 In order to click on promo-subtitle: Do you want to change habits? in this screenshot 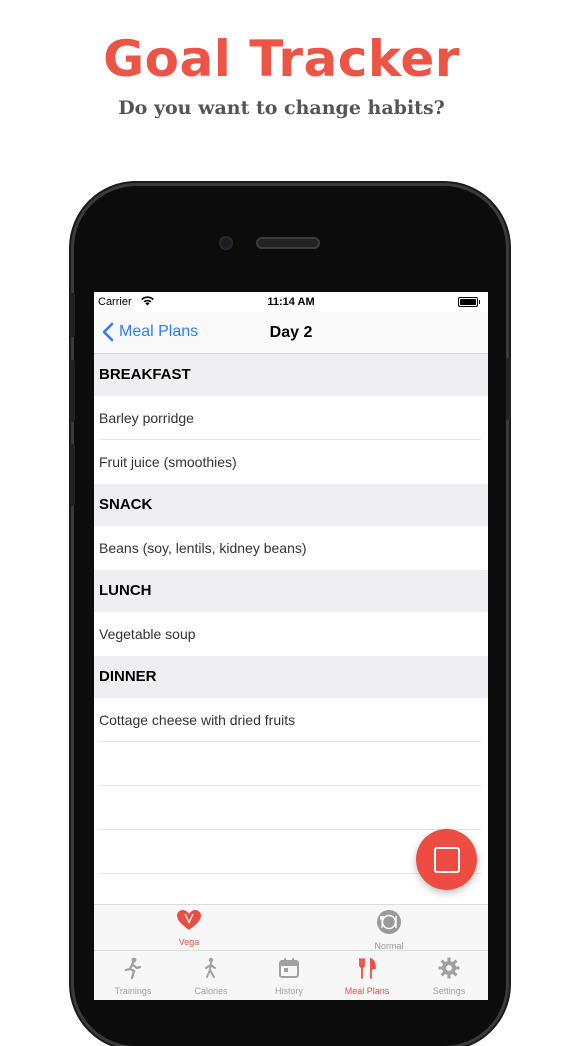, I will do `click(281, 108)`.